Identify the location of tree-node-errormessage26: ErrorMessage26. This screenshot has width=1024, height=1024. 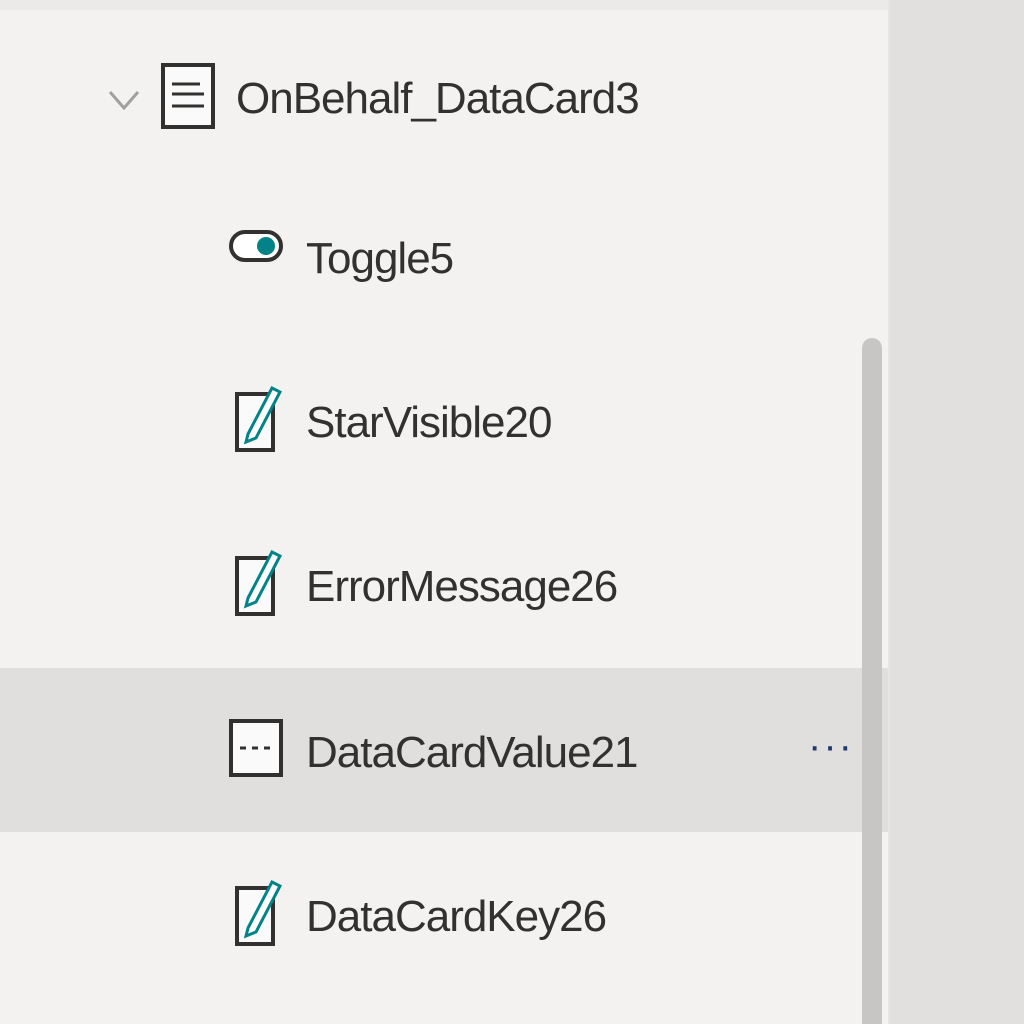
(444, 592).